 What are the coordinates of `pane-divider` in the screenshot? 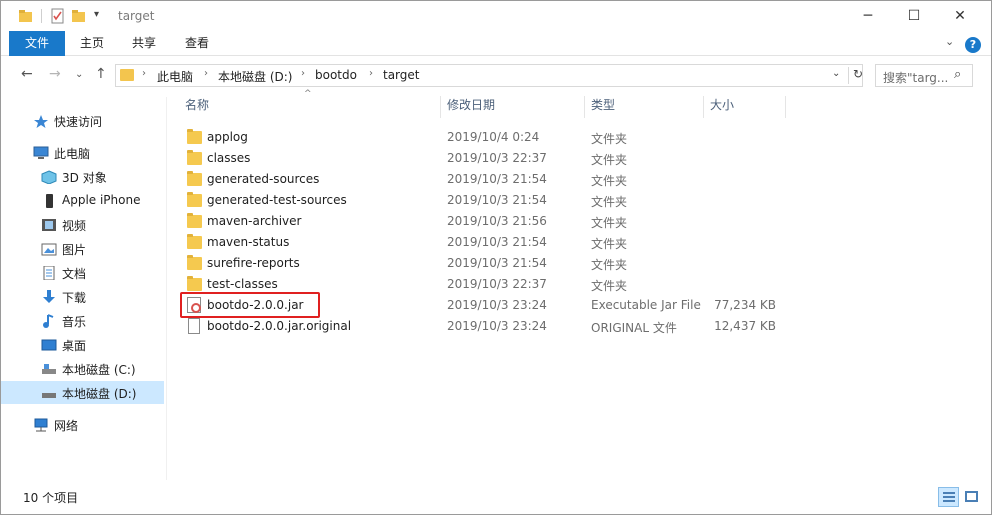 It's located at (166, 288).